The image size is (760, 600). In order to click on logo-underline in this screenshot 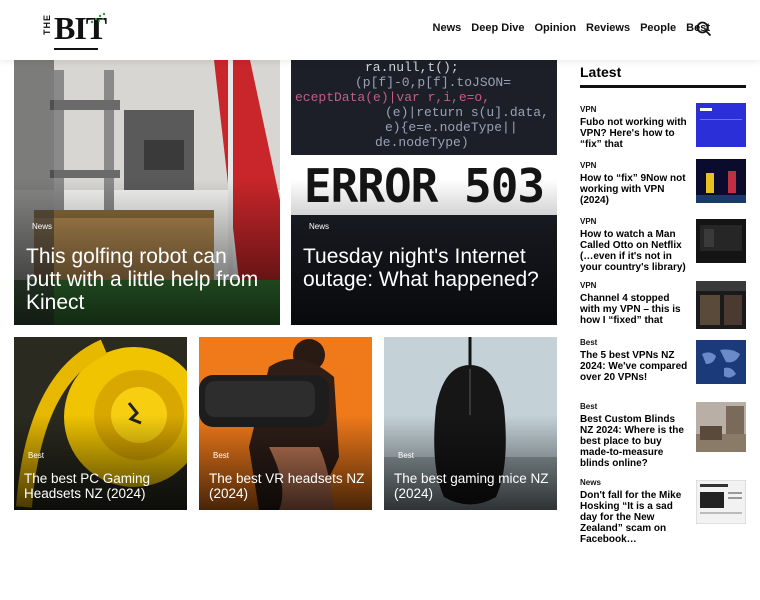, I will do `click(76, 49)`.